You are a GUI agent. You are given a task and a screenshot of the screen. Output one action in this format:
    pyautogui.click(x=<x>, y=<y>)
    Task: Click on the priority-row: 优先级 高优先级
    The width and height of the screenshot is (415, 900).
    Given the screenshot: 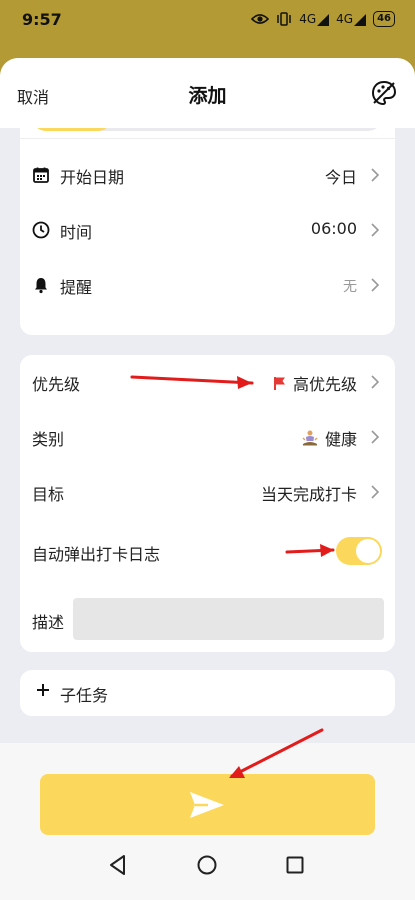 What is the action you would take?
    pyautogui.click(x=207, y=382)
    